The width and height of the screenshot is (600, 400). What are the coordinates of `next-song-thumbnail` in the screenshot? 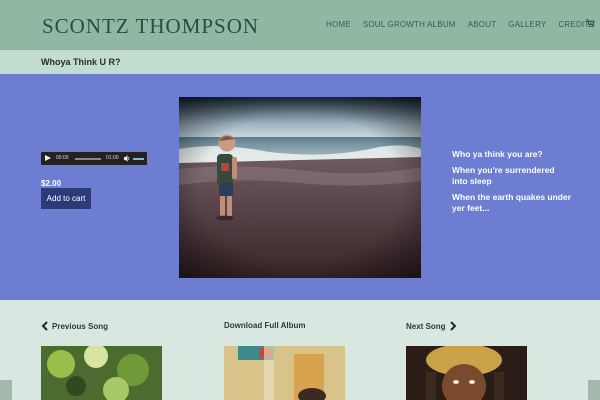 It's located at (466, 373).